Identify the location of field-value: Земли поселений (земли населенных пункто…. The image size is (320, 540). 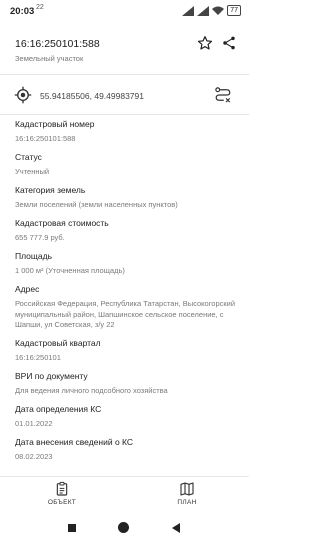
(96, 204).